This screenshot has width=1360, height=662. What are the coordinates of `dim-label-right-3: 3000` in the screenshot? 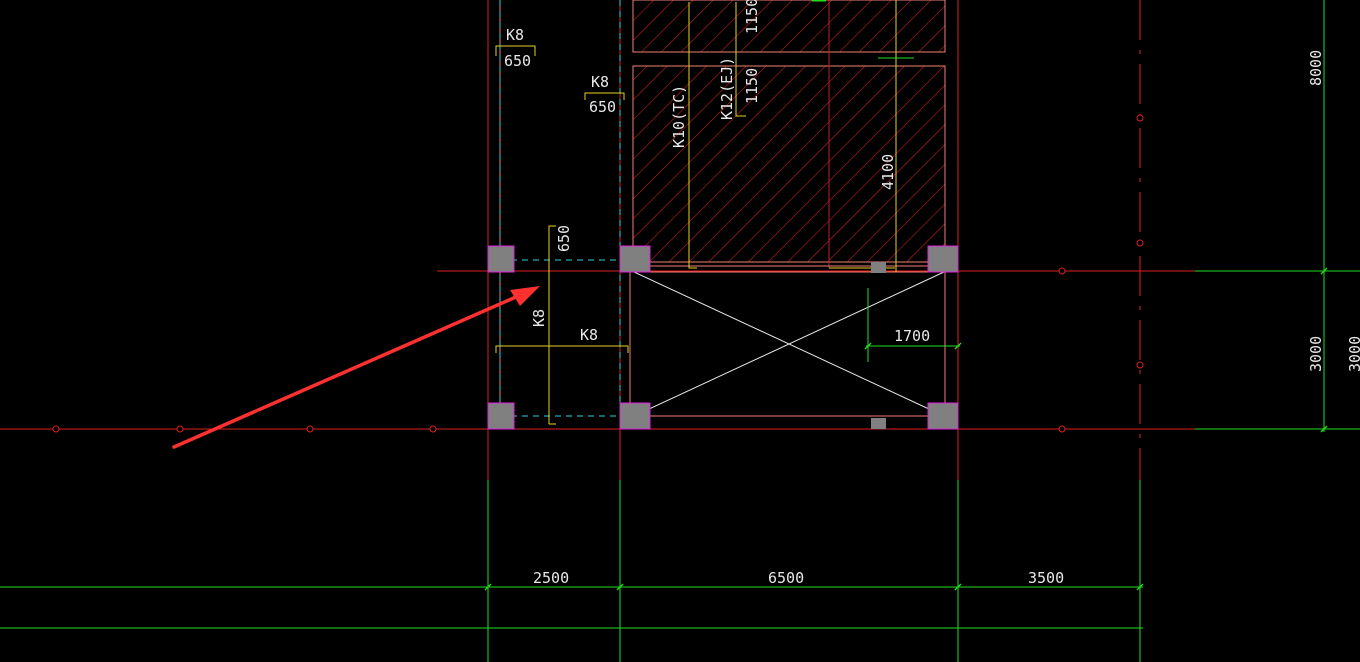 It's located at (1353, 354).